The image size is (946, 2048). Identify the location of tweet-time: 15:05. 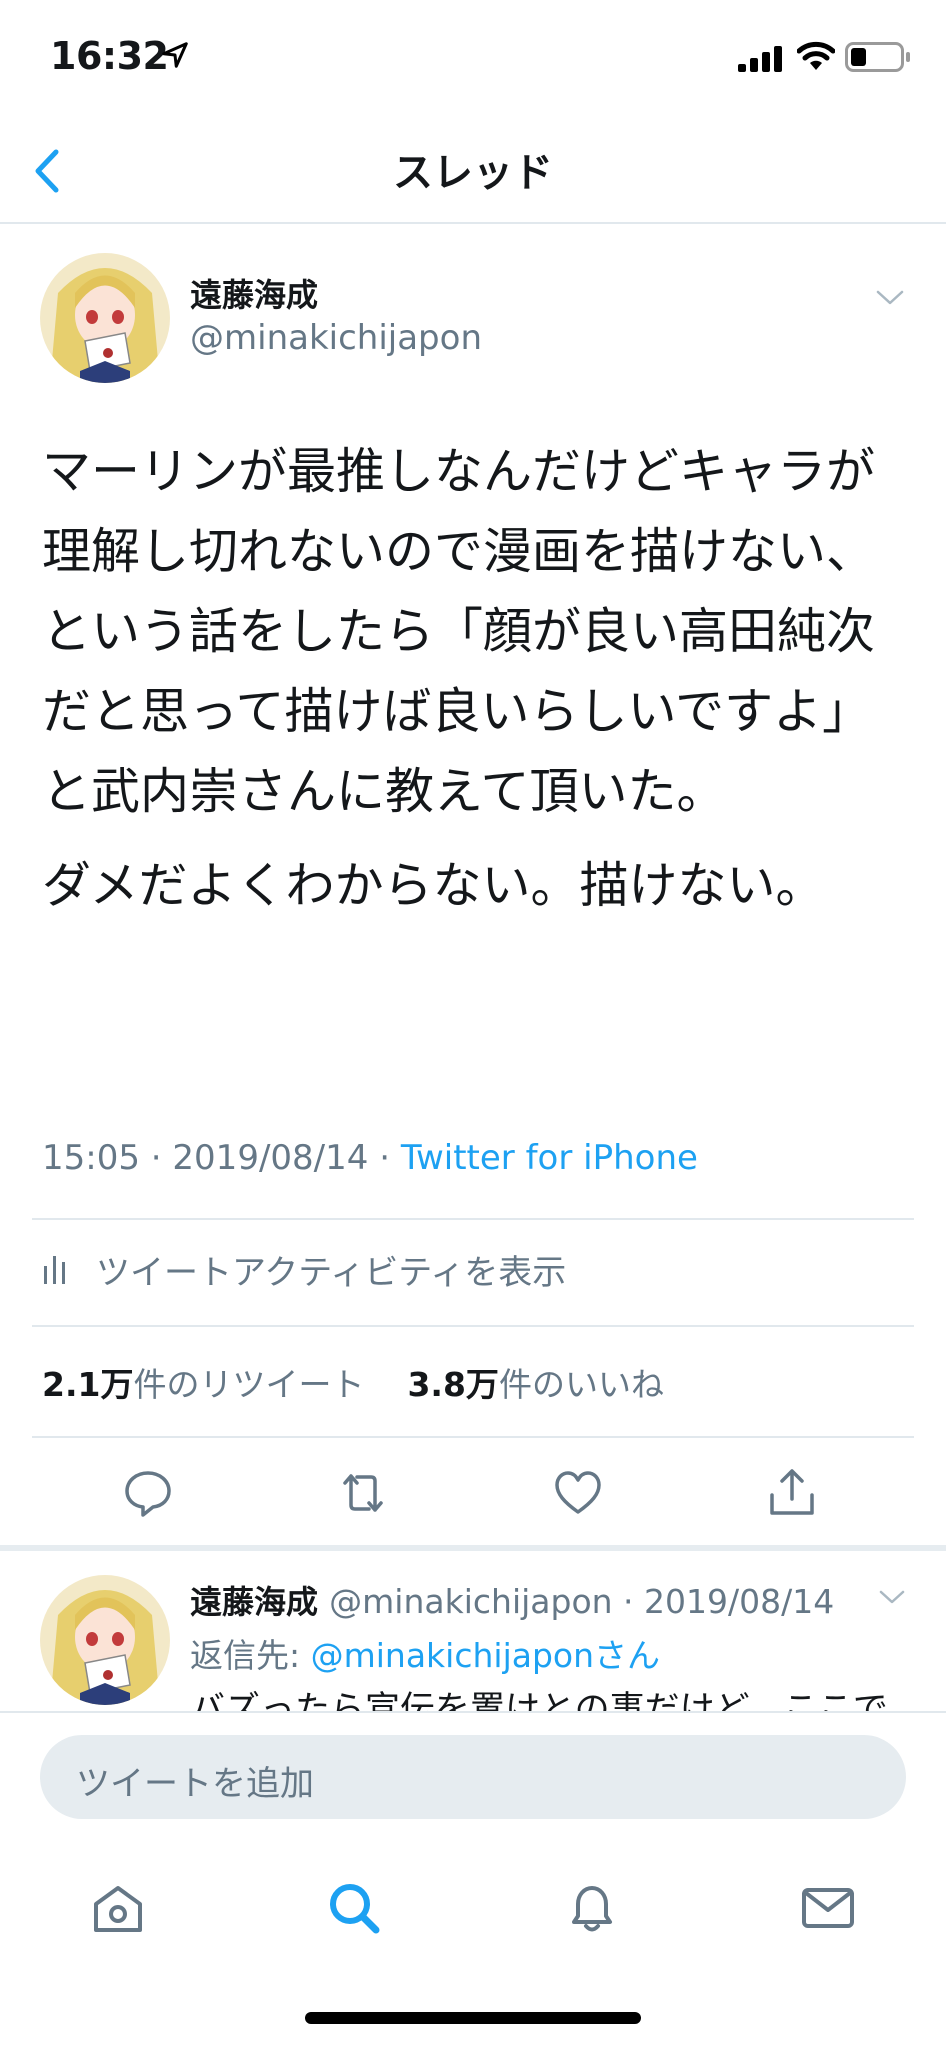
(91, 1158).